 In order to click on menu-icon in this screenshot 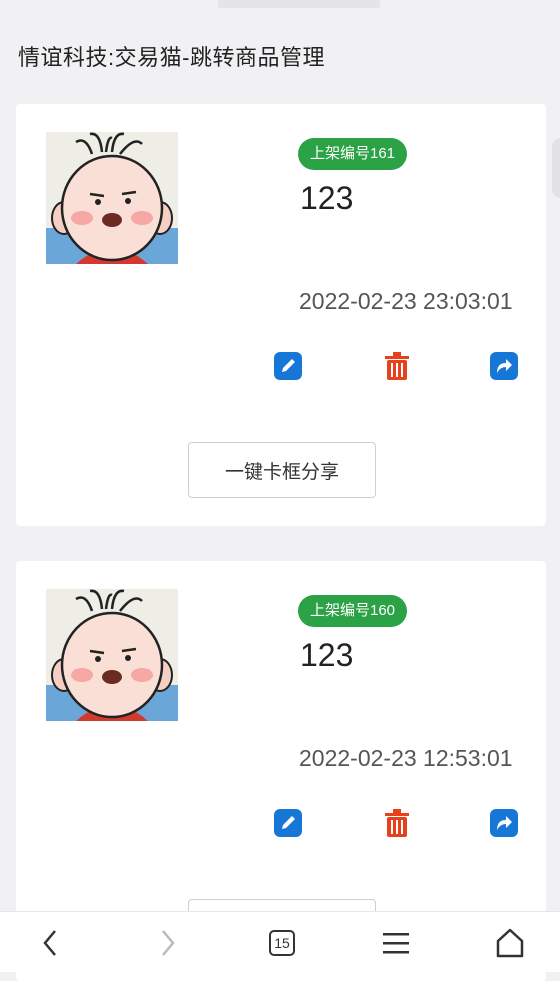, I will do `click(396, 943)`.